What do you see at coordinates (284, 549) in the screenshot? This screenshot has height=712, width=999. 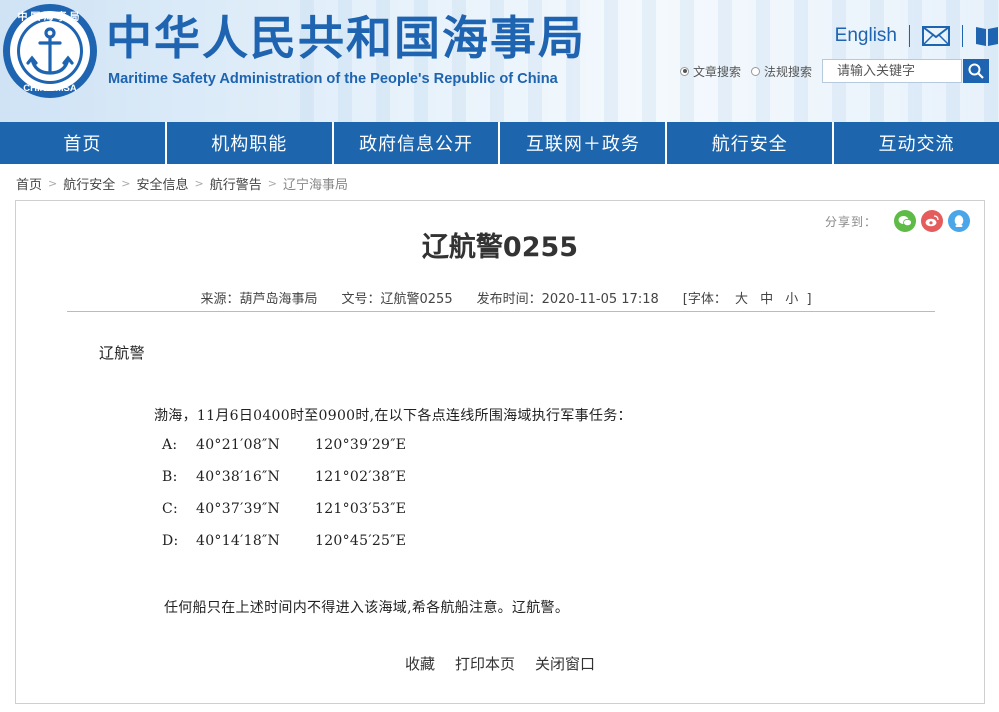 I see `coordinate-row: D: 40°14′18″N 120°45′25″E` at bounding box center [284, 549].